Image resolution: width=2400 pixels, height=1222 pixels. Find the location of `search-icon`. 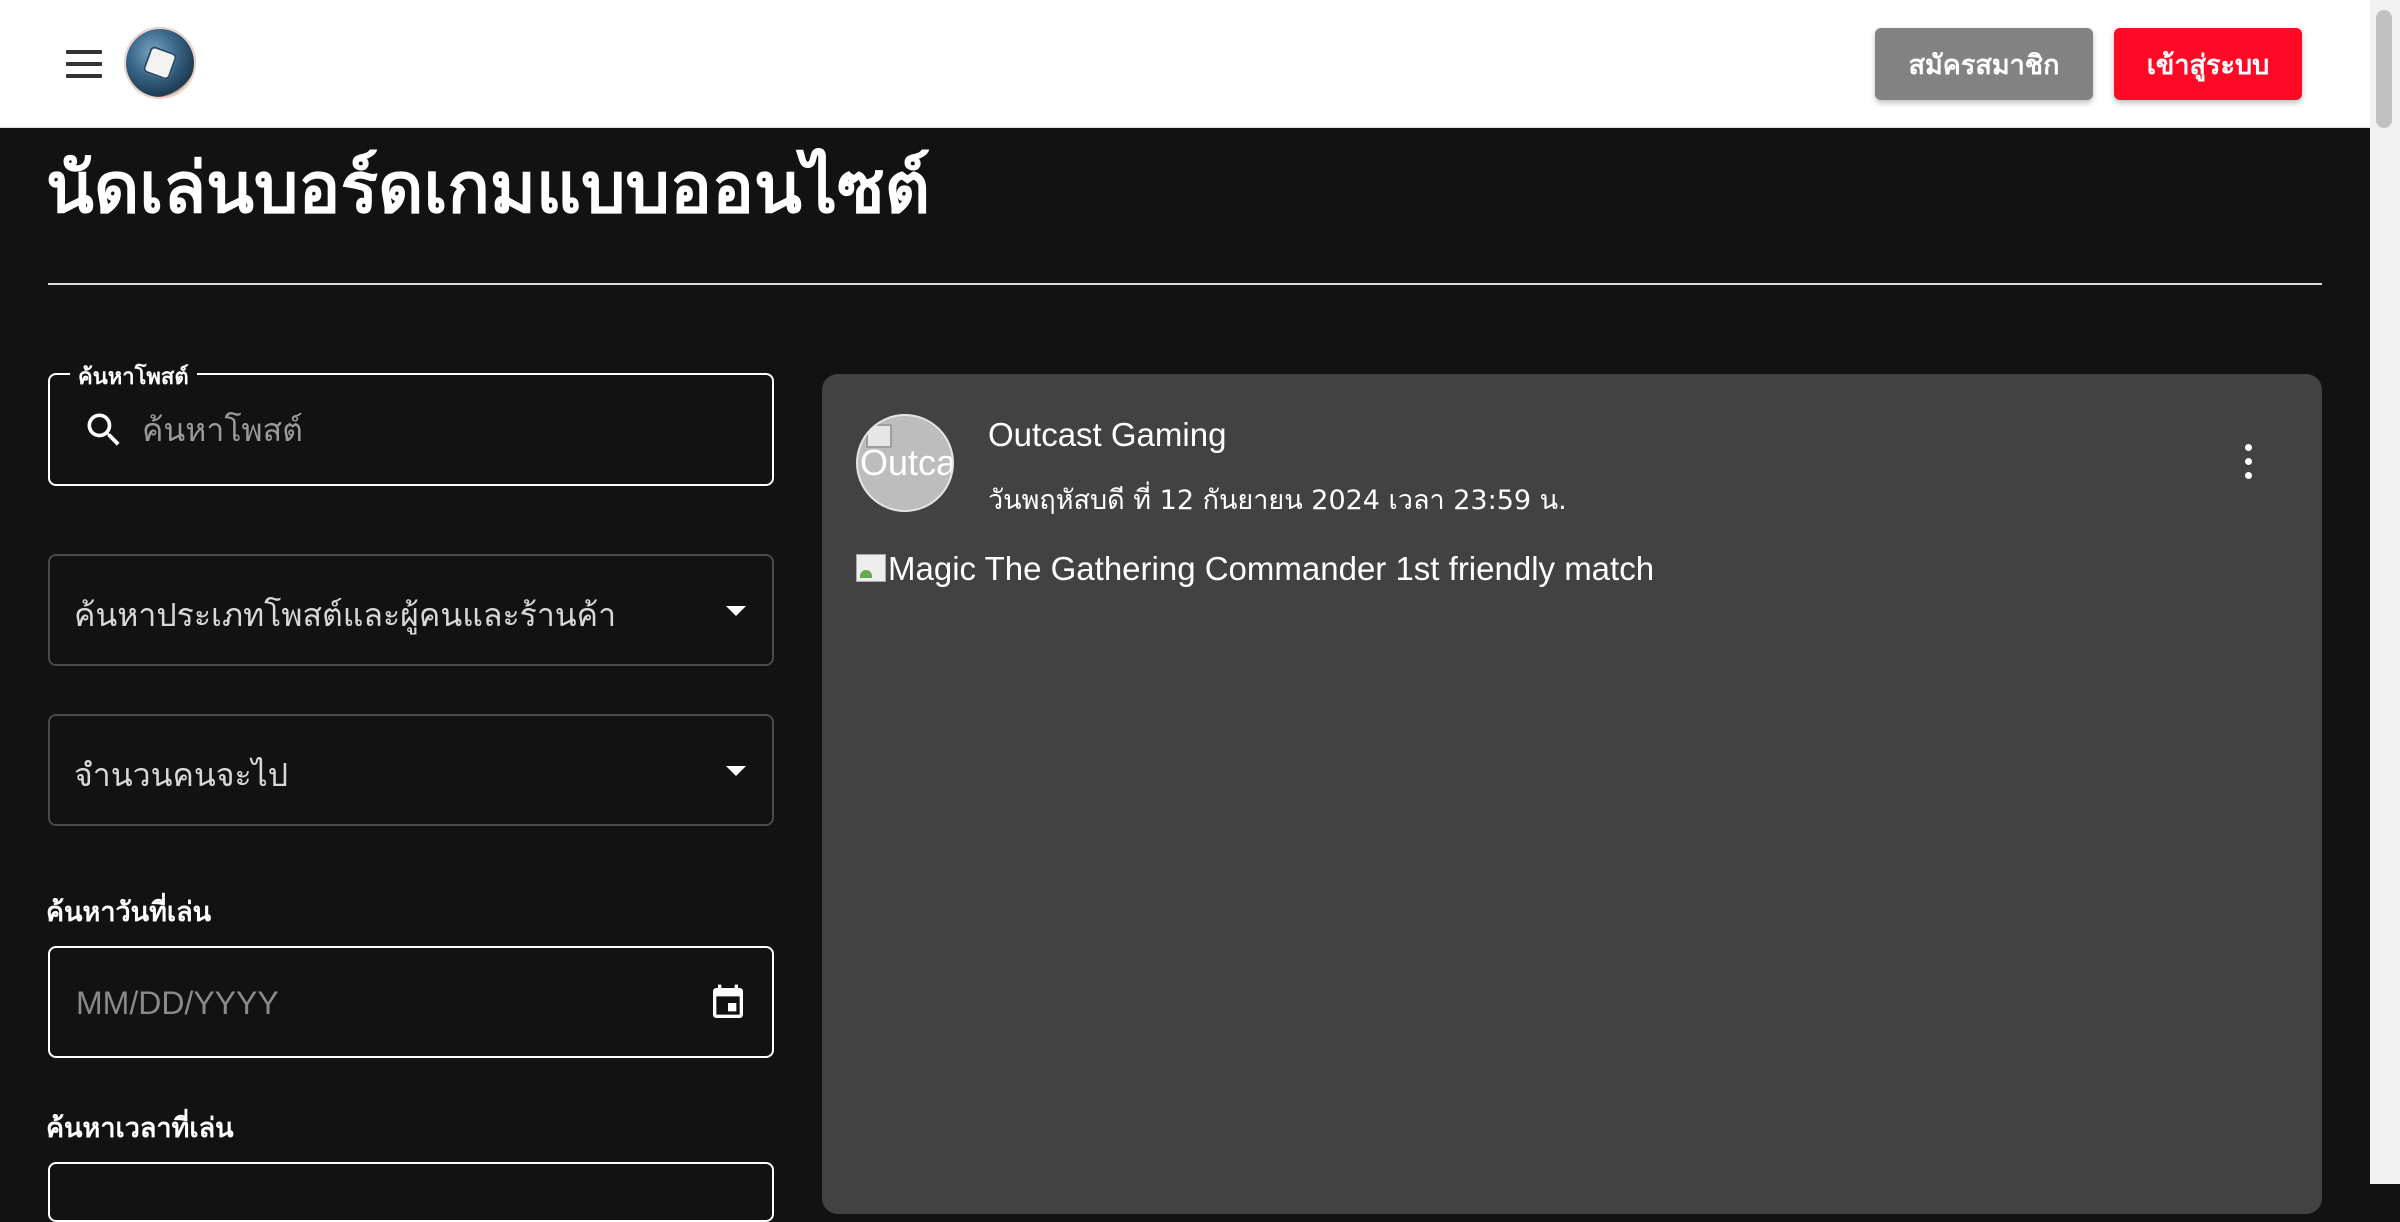

search-icon is located at coordinates (103, 429).